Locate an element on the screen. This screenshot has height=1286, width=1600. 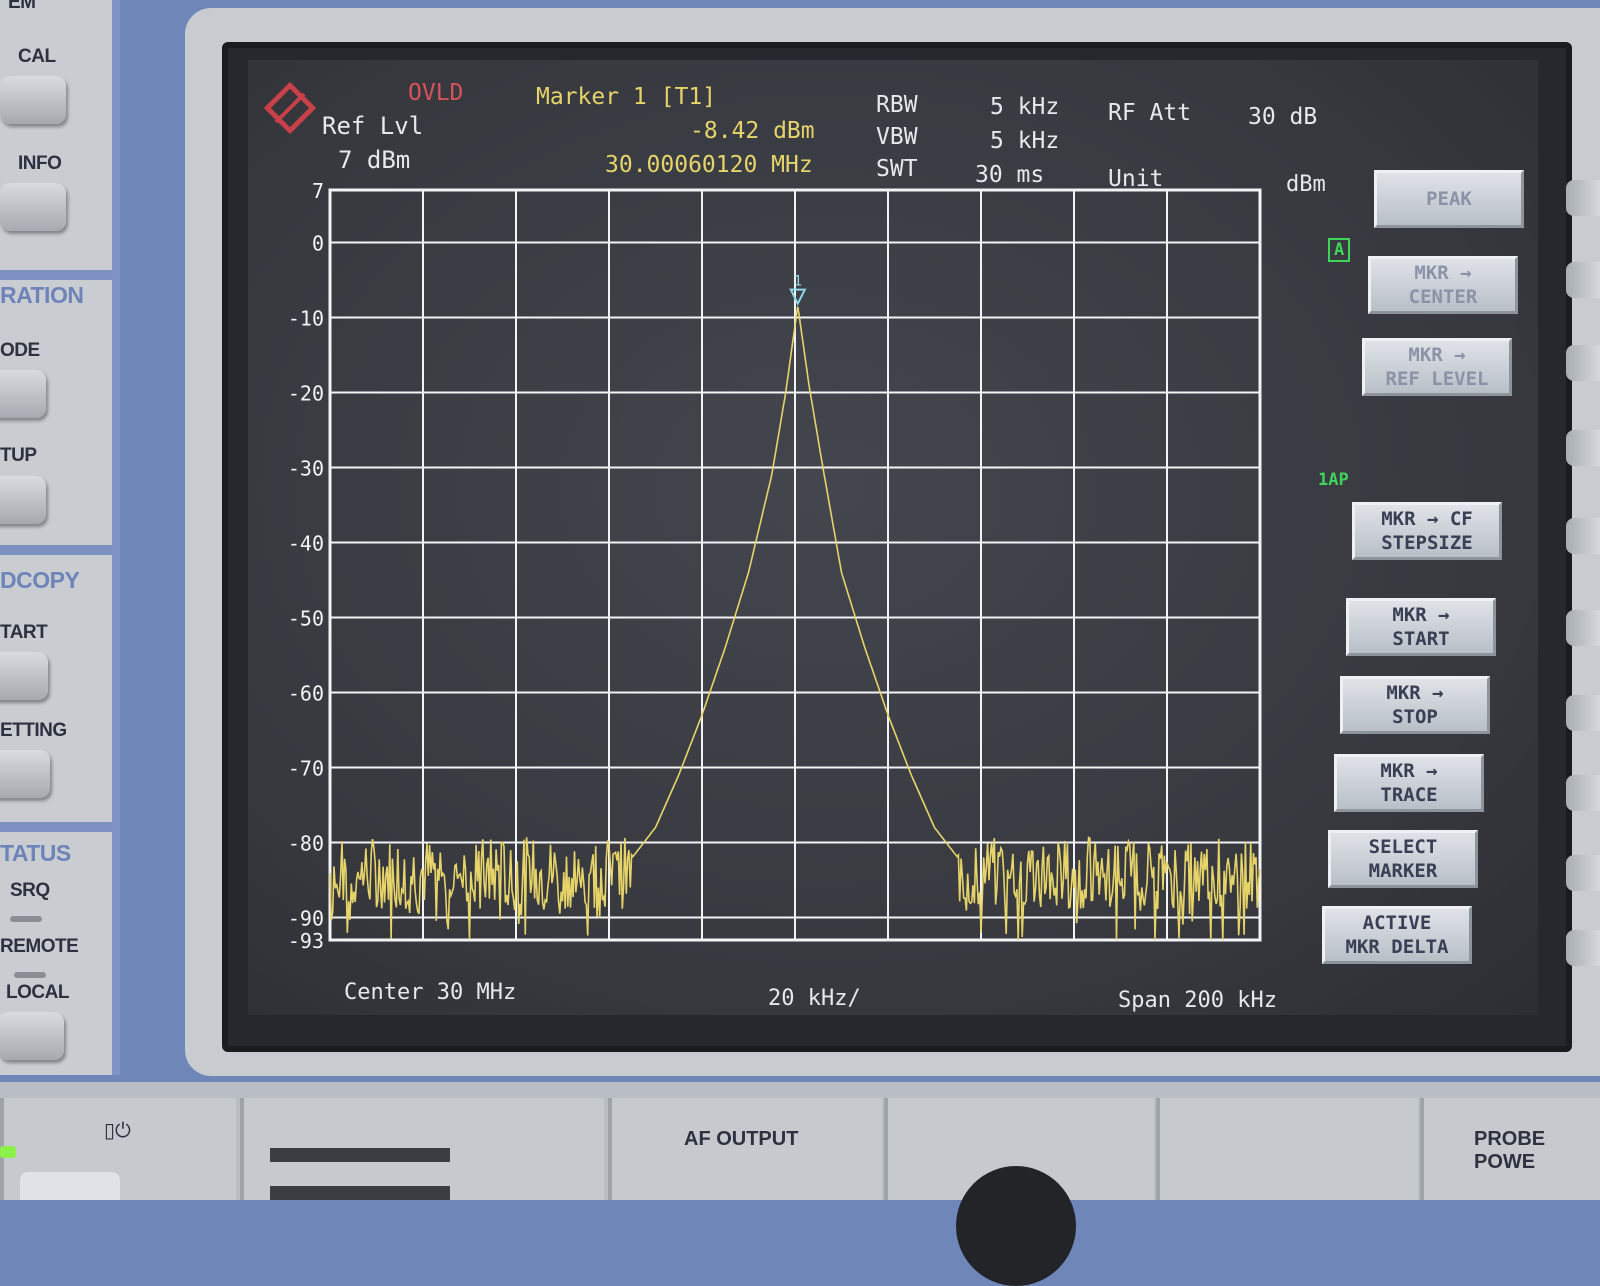
trace-1ap-indicator: 1AP is located at coordinates (1333, 480).